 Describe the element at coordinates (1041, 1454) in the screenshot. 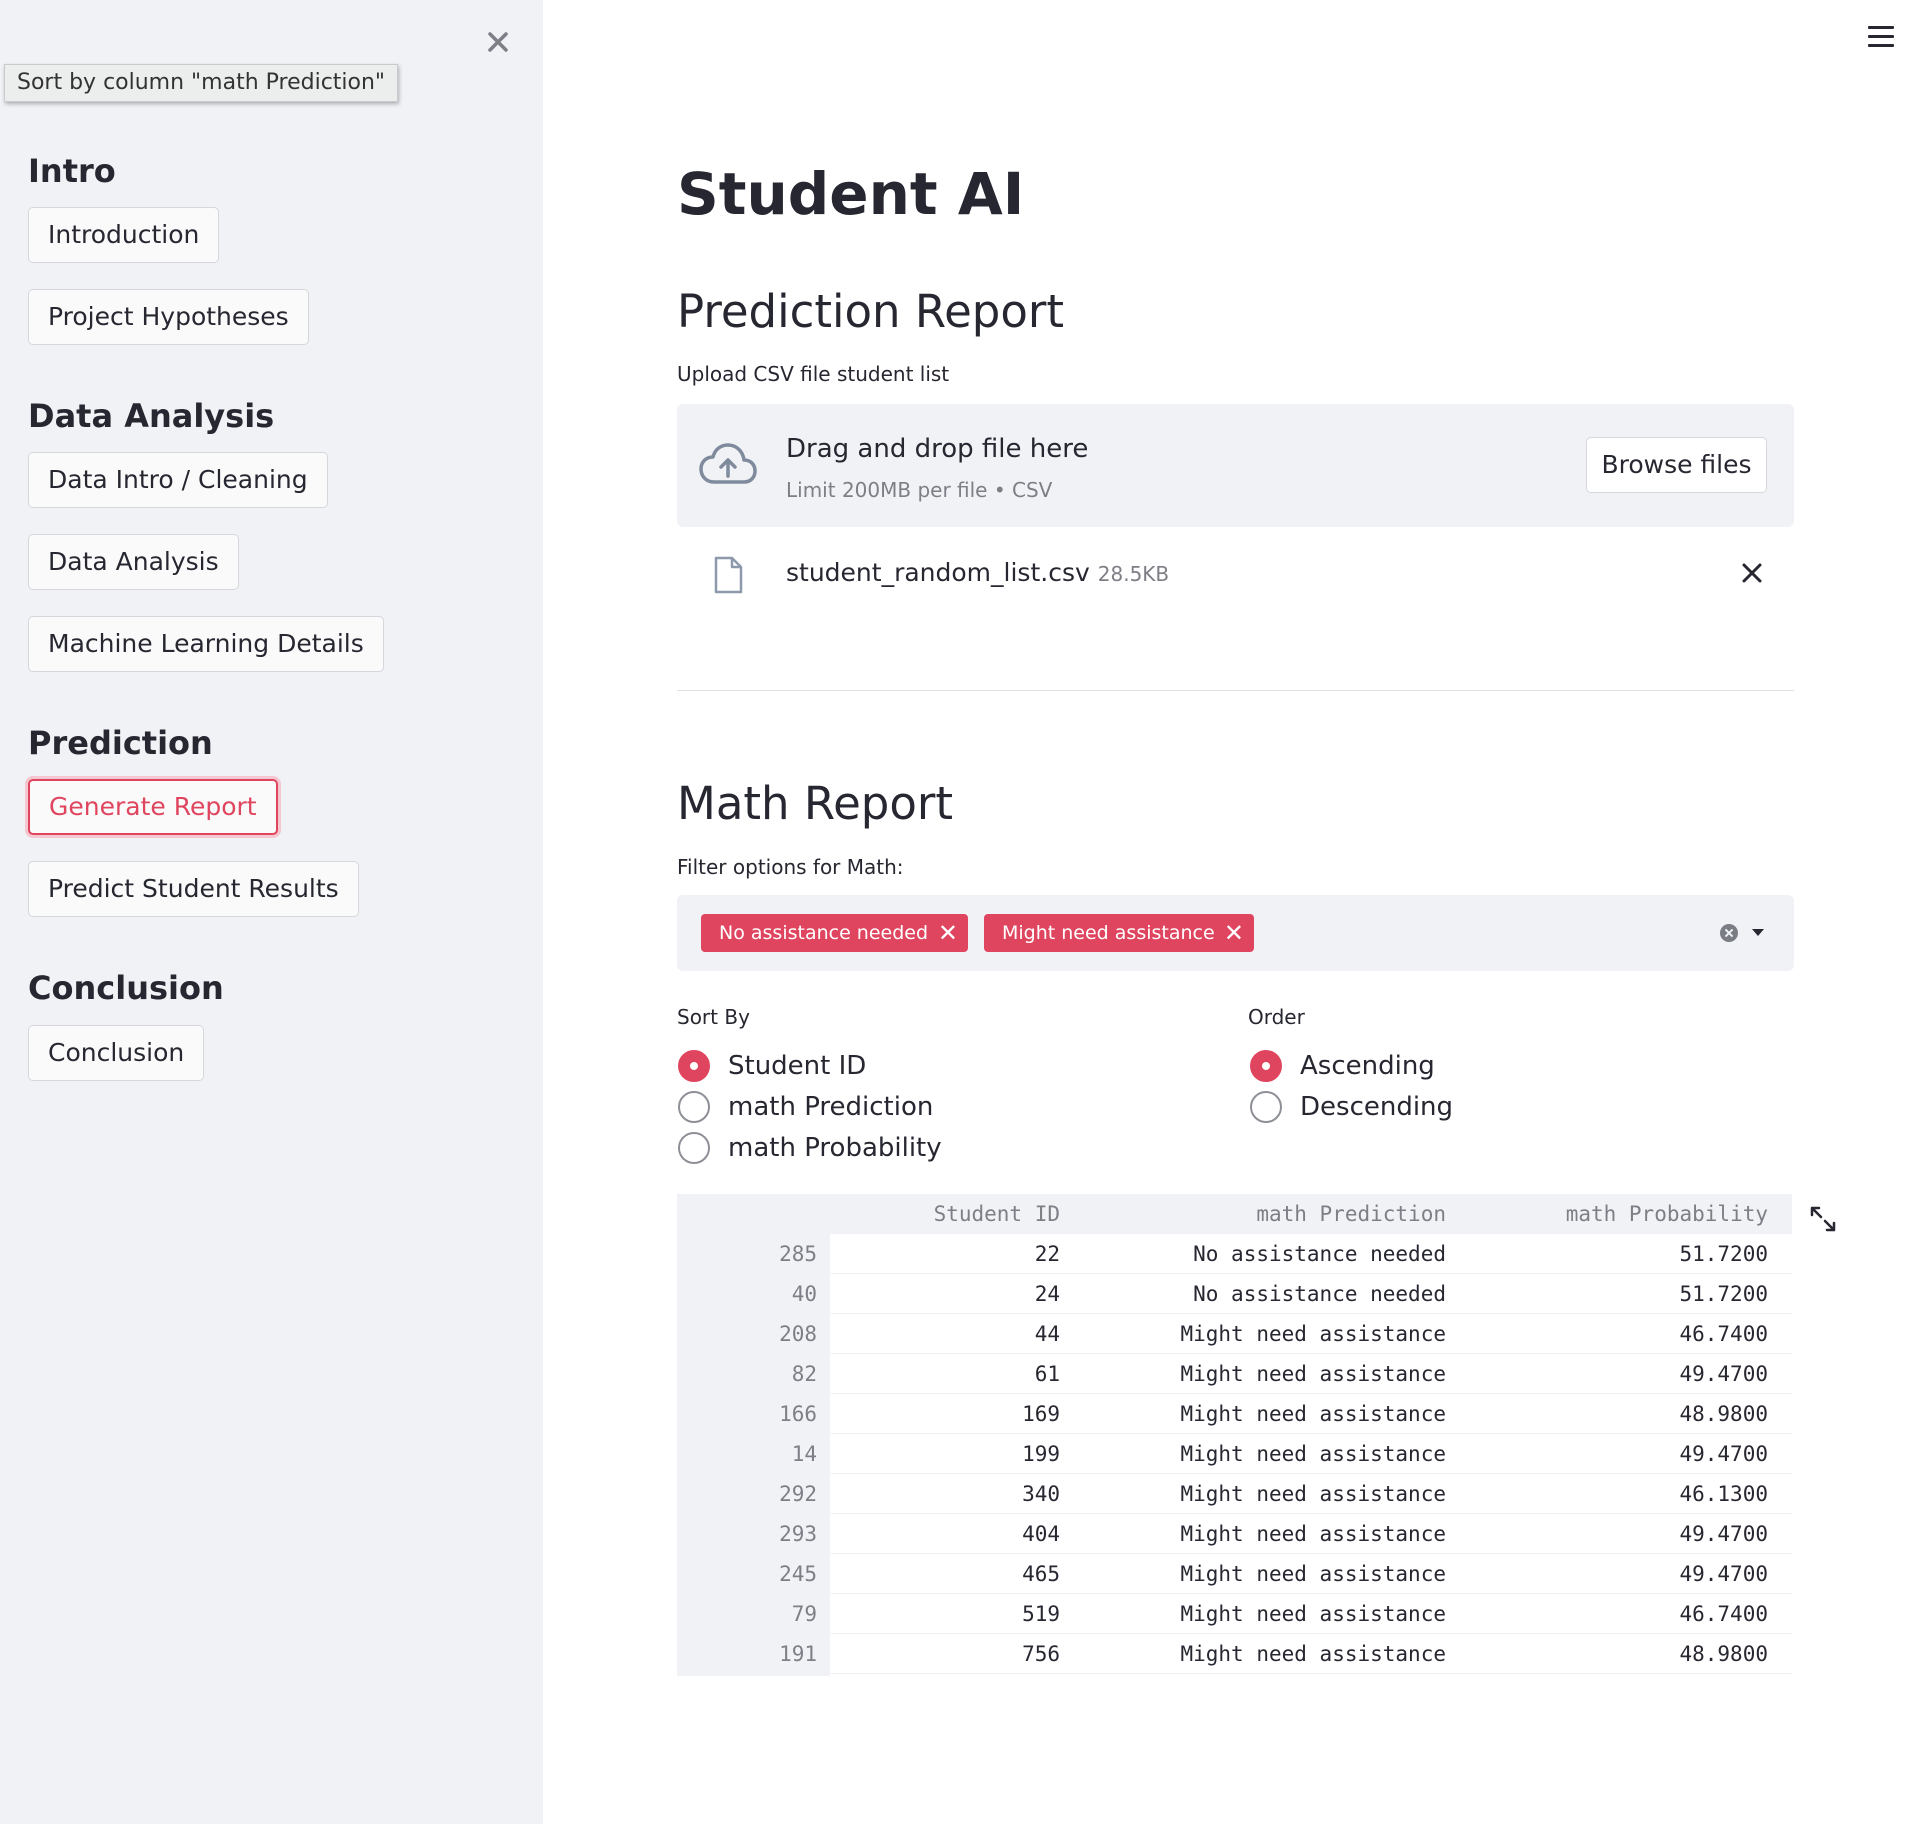

I see `student-id-cell: 199` at that location.